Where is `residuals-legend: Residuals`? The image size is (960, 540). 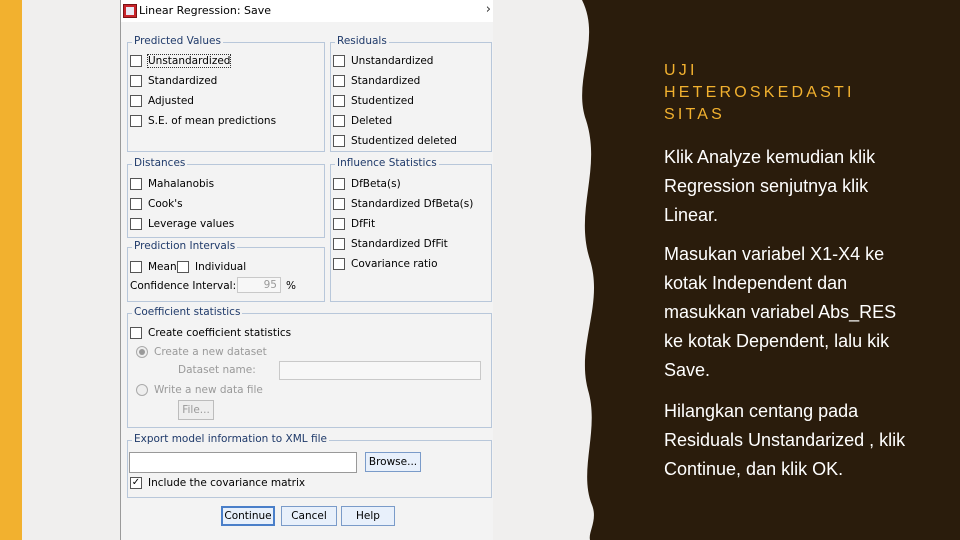 residuals-legend: Residuals is located at coordinates (362, 41).